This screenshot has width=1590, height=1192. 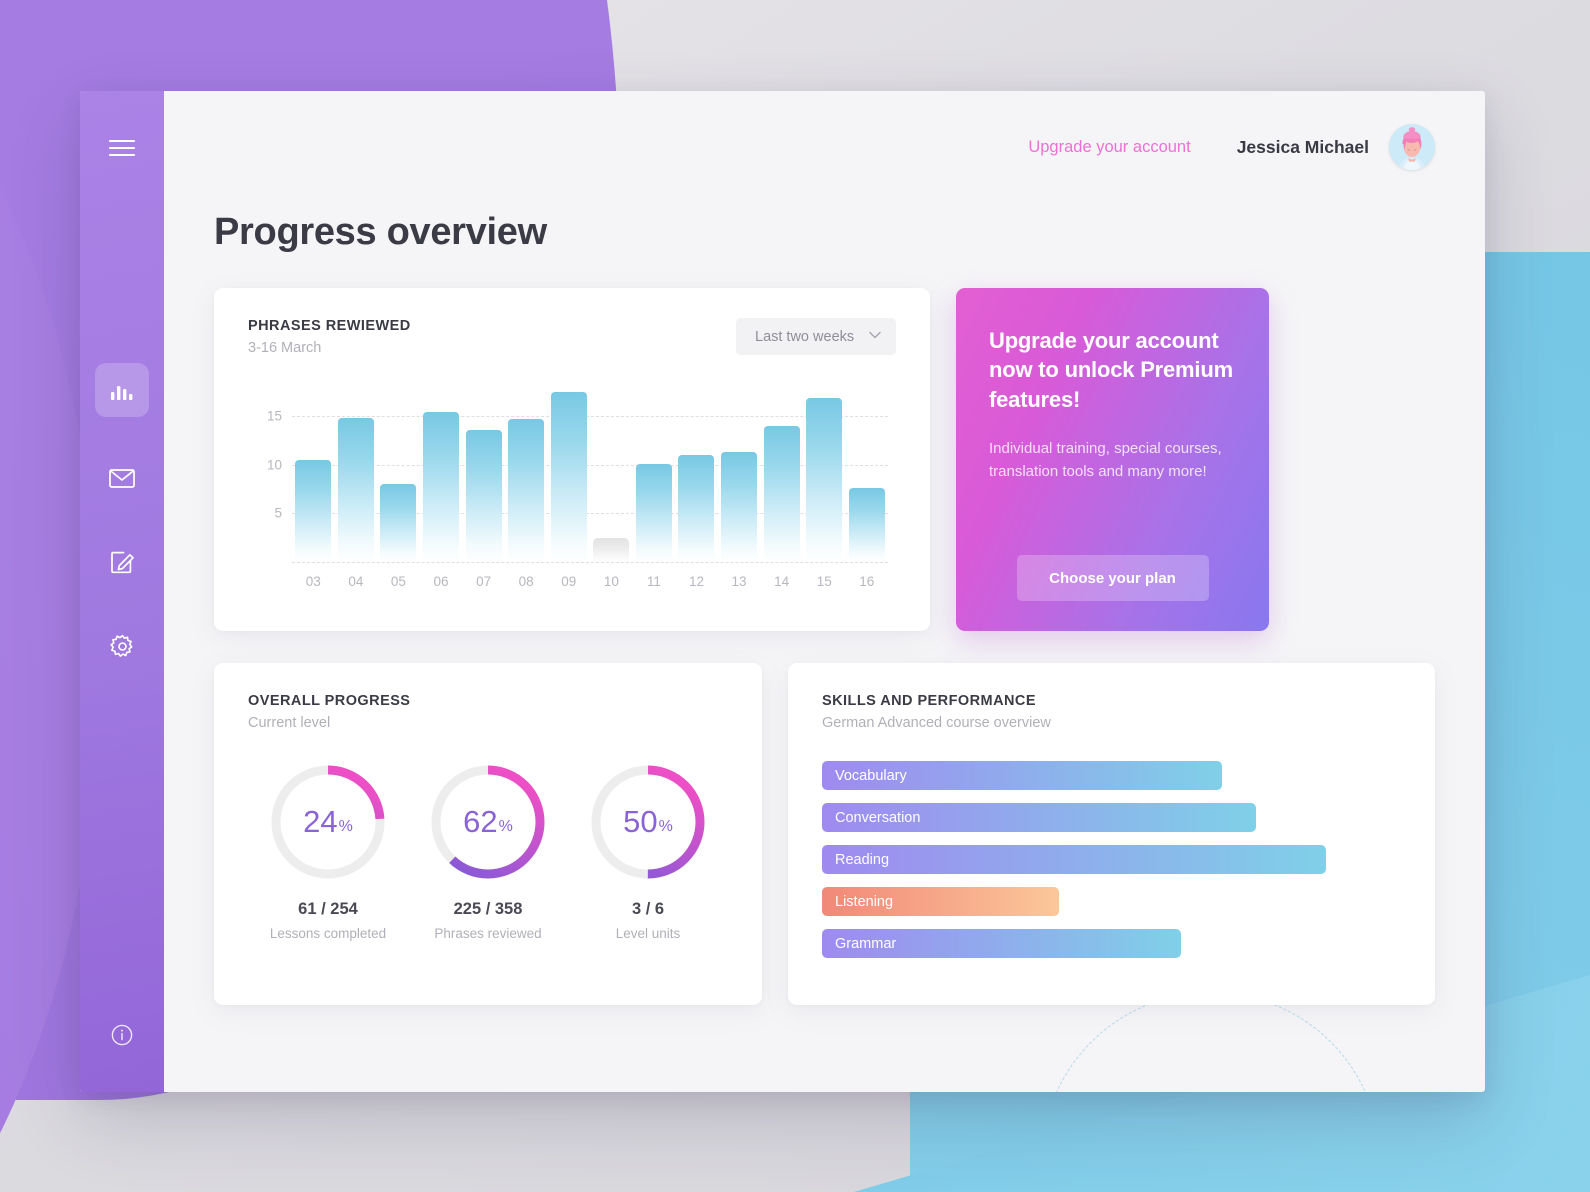 I want to click on chart-x-tick: 12, so click(x=696, y=581).